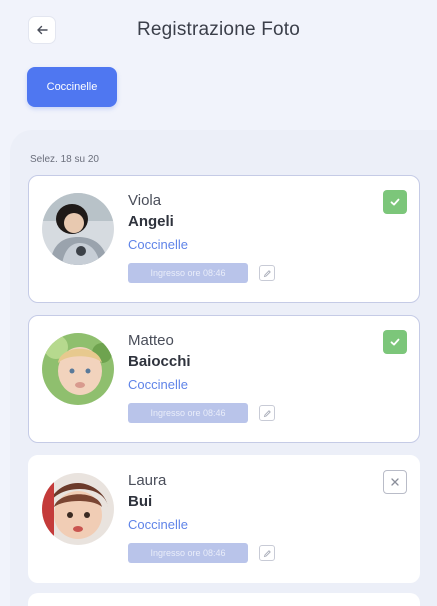 The width and height of the screenshot is (437, 606). Describe the element at coordinates (147, 480) in the screenshot. I see `child-first-name: Laura` at that location.